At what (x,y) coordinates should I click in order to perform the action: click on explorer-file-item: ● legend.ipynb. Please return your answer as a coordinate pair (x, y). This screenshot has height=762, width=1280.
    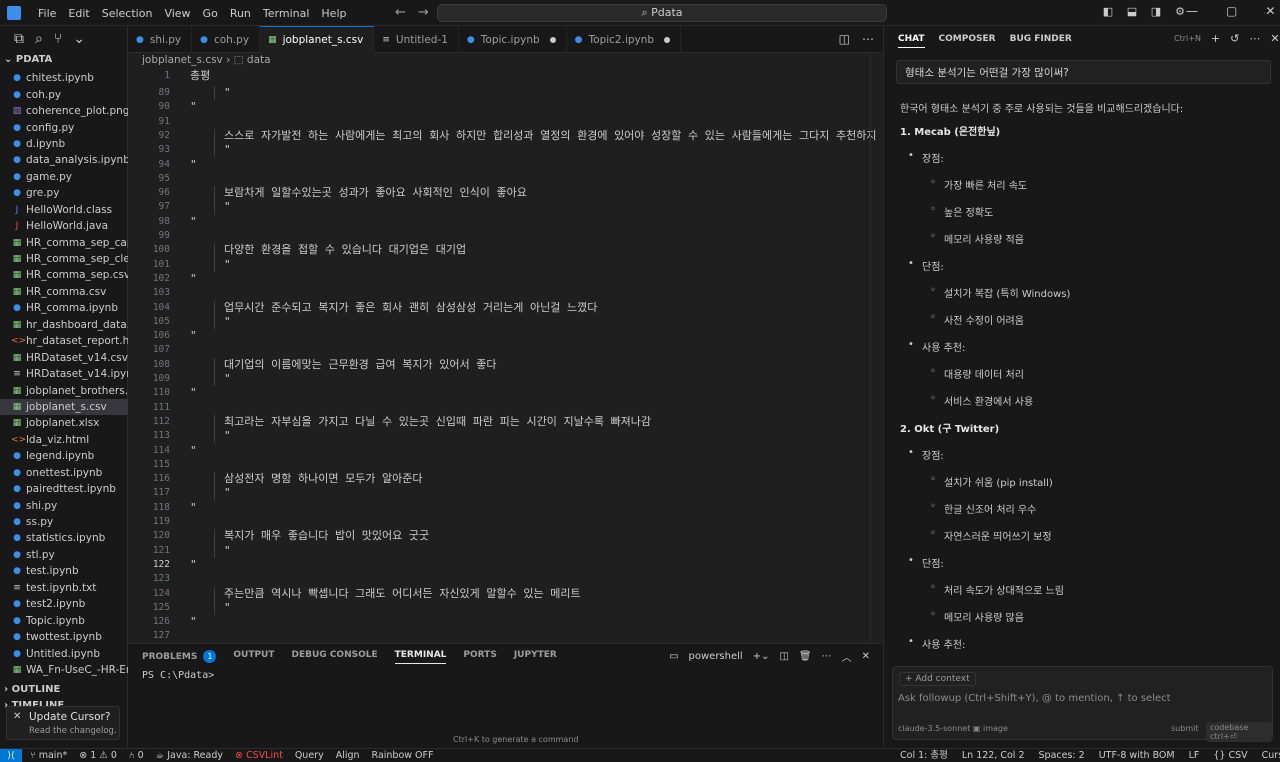
    Looking at the image, I should click on (64, 456).